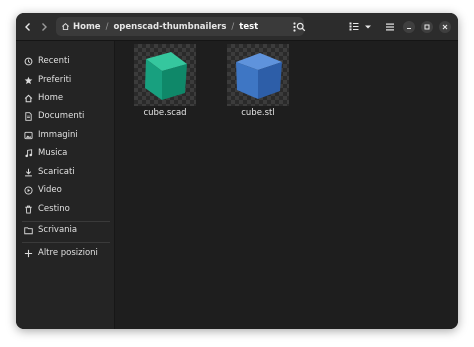 This screenshot has width=474, height=347. Describe the element at coordinates (58, 135) in the screenshot. I see `sidebar-item-label: Immagini` at that location.